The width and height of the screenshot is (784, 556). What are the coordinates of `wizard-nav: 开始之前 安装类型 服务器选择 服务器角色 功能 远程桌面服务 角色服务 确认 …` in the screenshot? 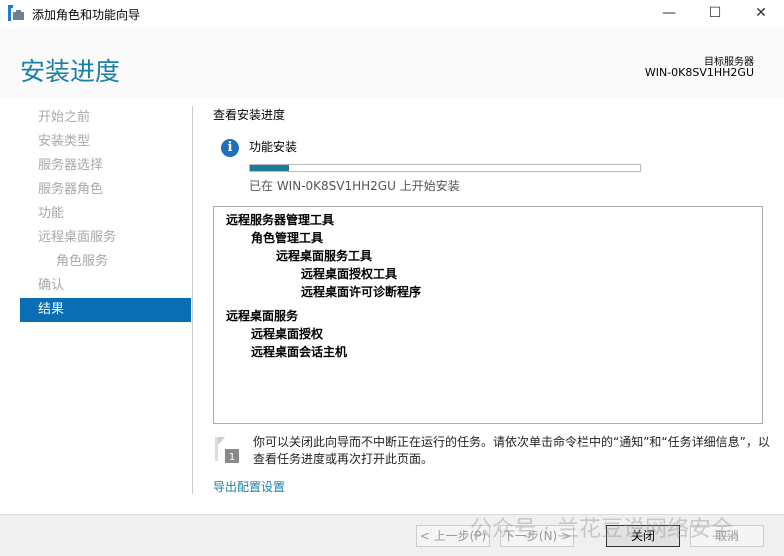 It's located at (105, 214).